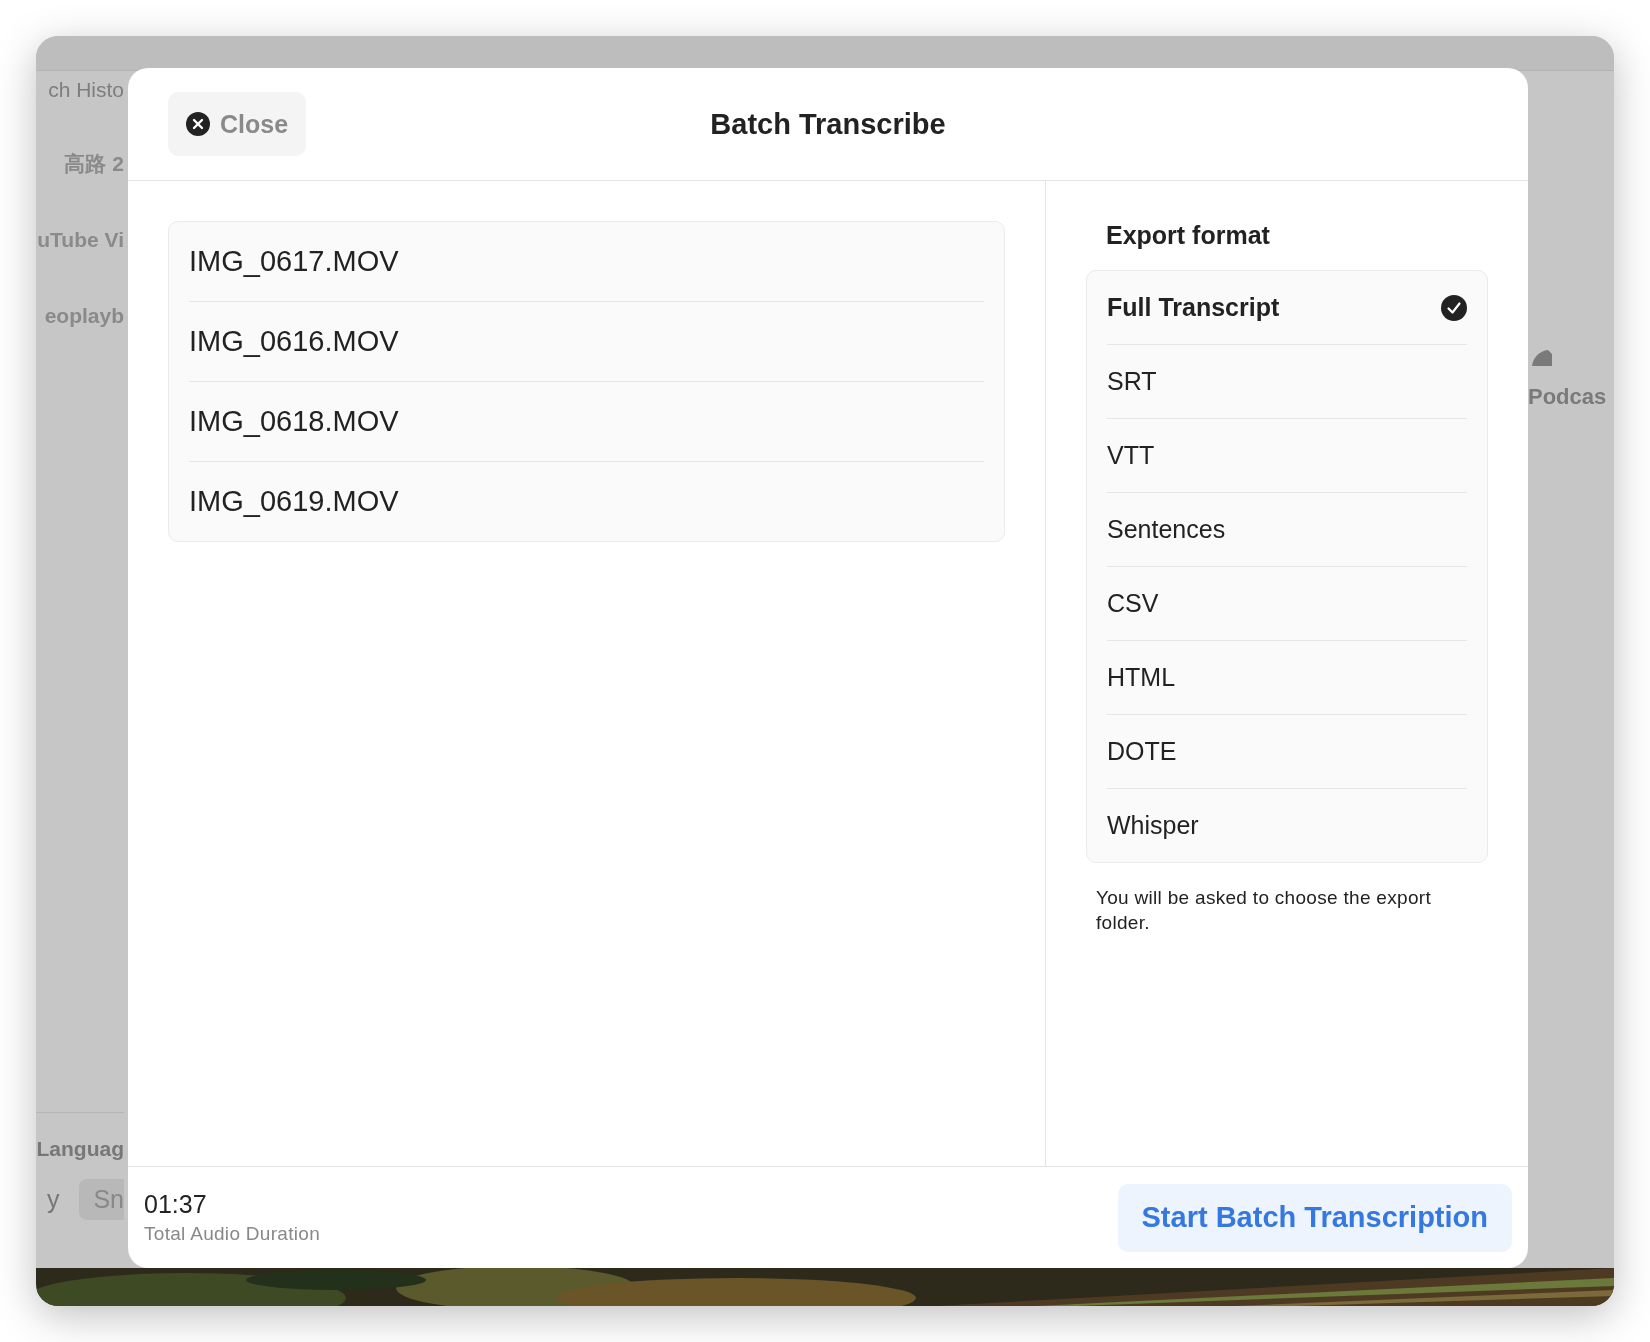 The height and width of the screenshot is (1342, 1650). What do you see at coordinates (1287, 752) in the screenshot?
I see `format-option: DOTE` at bounding box center [1287, 752].